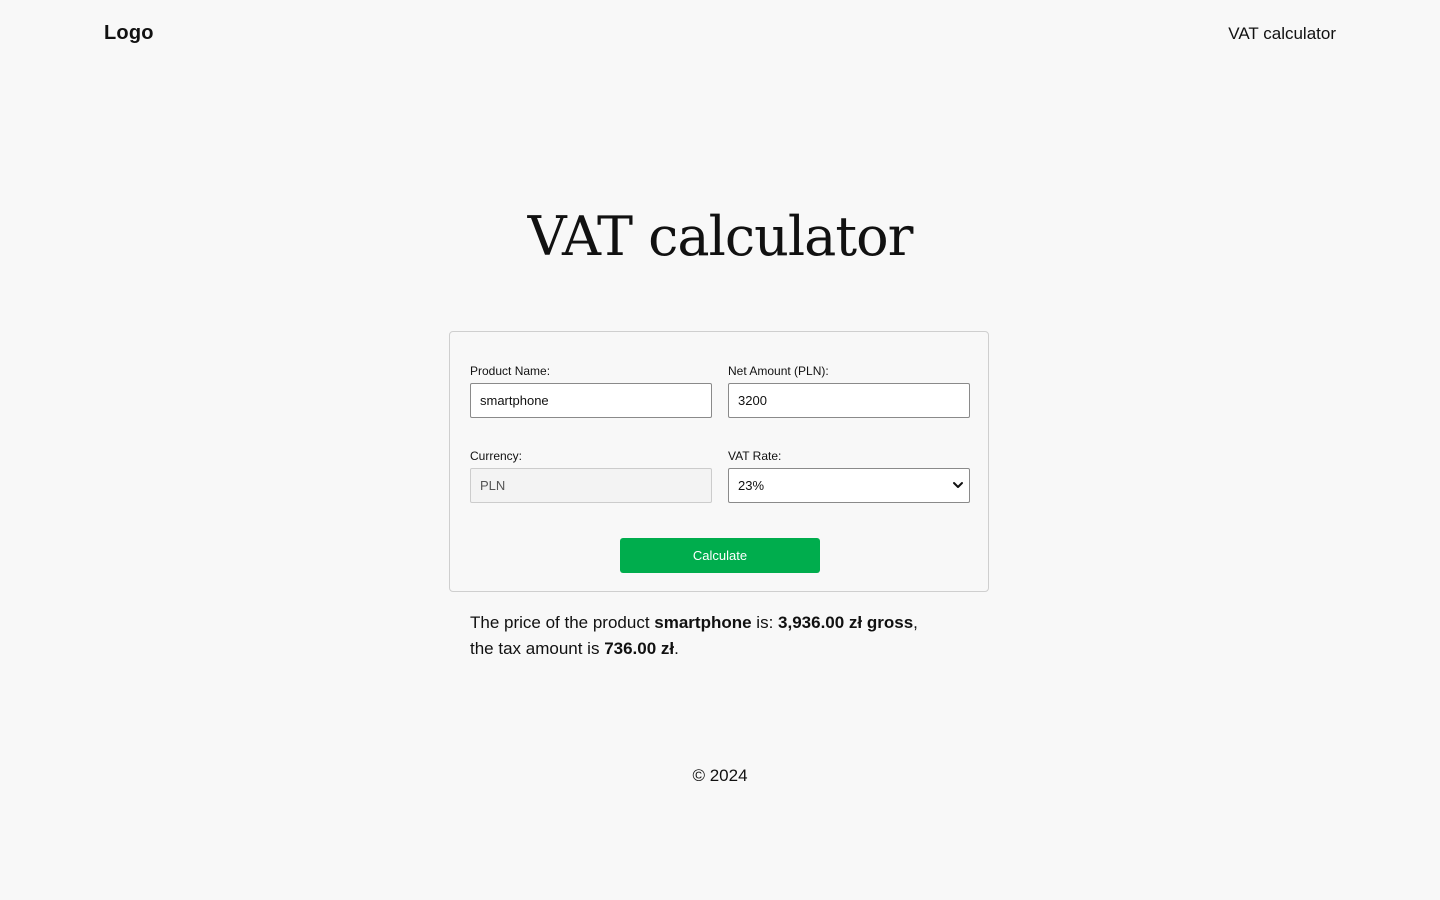 This screenshot has height=900, width=1440. I want to click on net-amount-input, so click(849, 400).